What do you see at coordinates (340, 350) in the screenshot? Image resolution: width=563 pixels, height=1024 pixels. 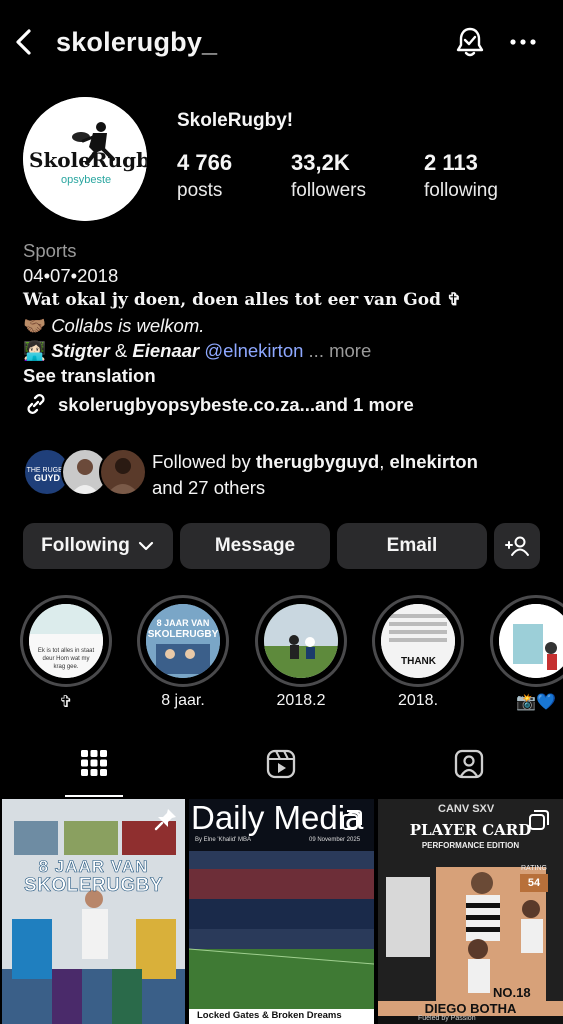 I see `bio-more-link: ... more` at bounding box center [340, 350].